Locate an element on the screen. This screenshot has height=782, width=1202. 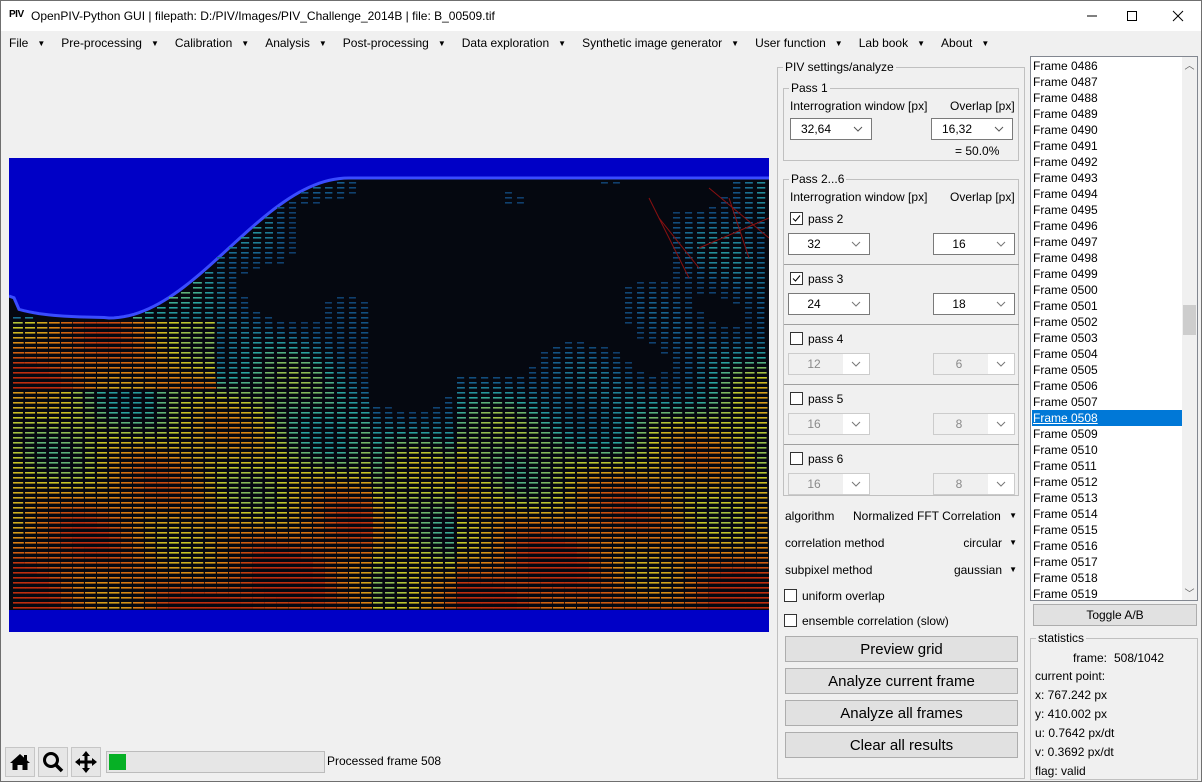
menu-synthetic-image-generator: Synthetic image generator ▼ is located at coordinates (660, 43).